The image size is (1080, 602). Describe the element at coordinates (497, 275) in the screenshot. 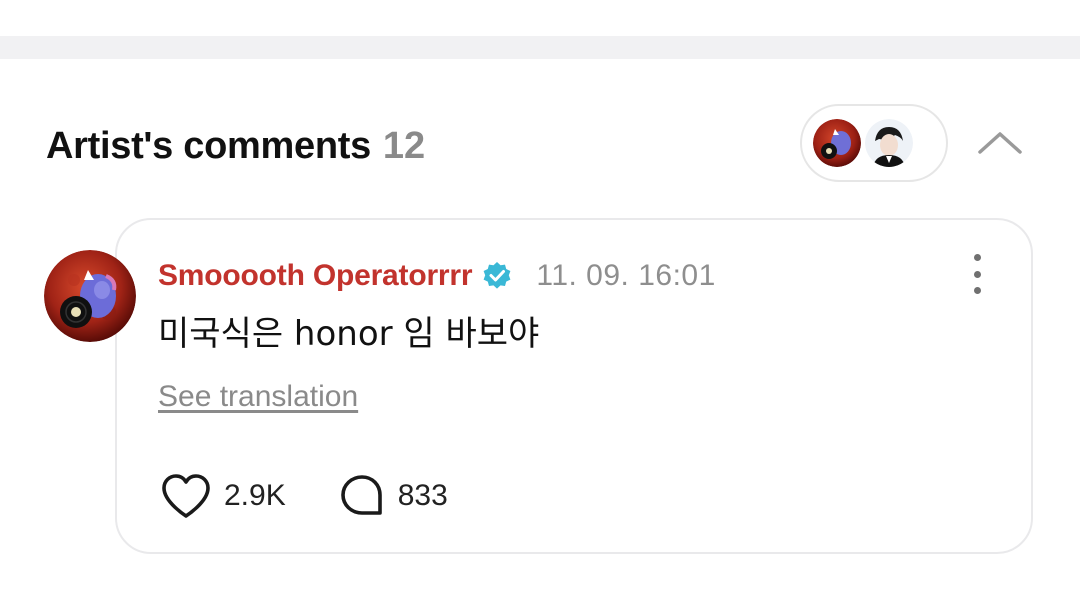

I see `verified-check-icon` at that location.